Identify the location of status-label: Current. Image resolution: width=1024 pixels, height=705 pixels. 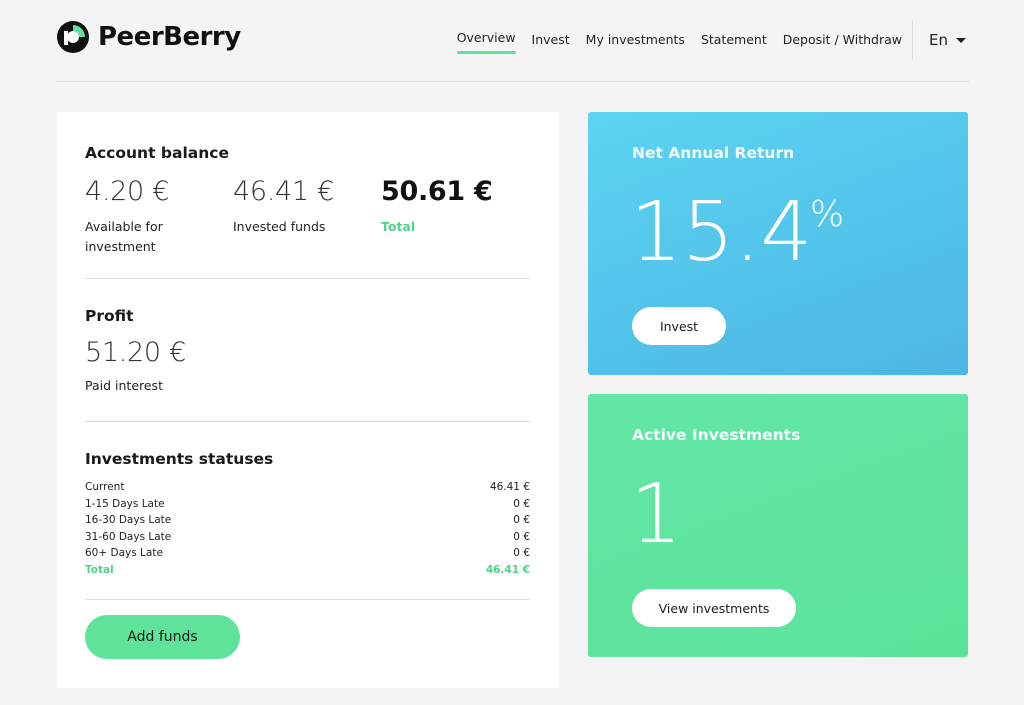
(105, 487).